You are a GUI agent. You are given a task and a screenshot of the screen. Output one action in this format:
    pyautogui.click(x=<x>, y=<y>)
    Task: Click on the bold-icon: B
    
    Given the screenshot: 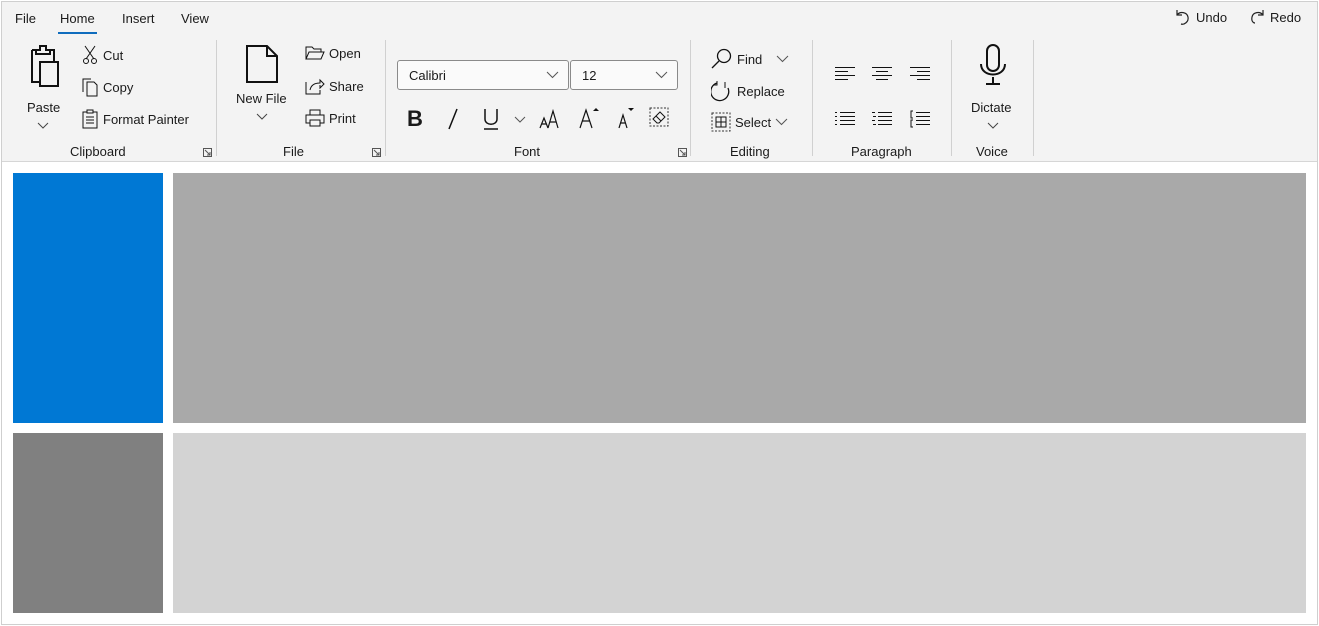 What is the action you would take?
    pyautogui.click(x=415, y=119)
    